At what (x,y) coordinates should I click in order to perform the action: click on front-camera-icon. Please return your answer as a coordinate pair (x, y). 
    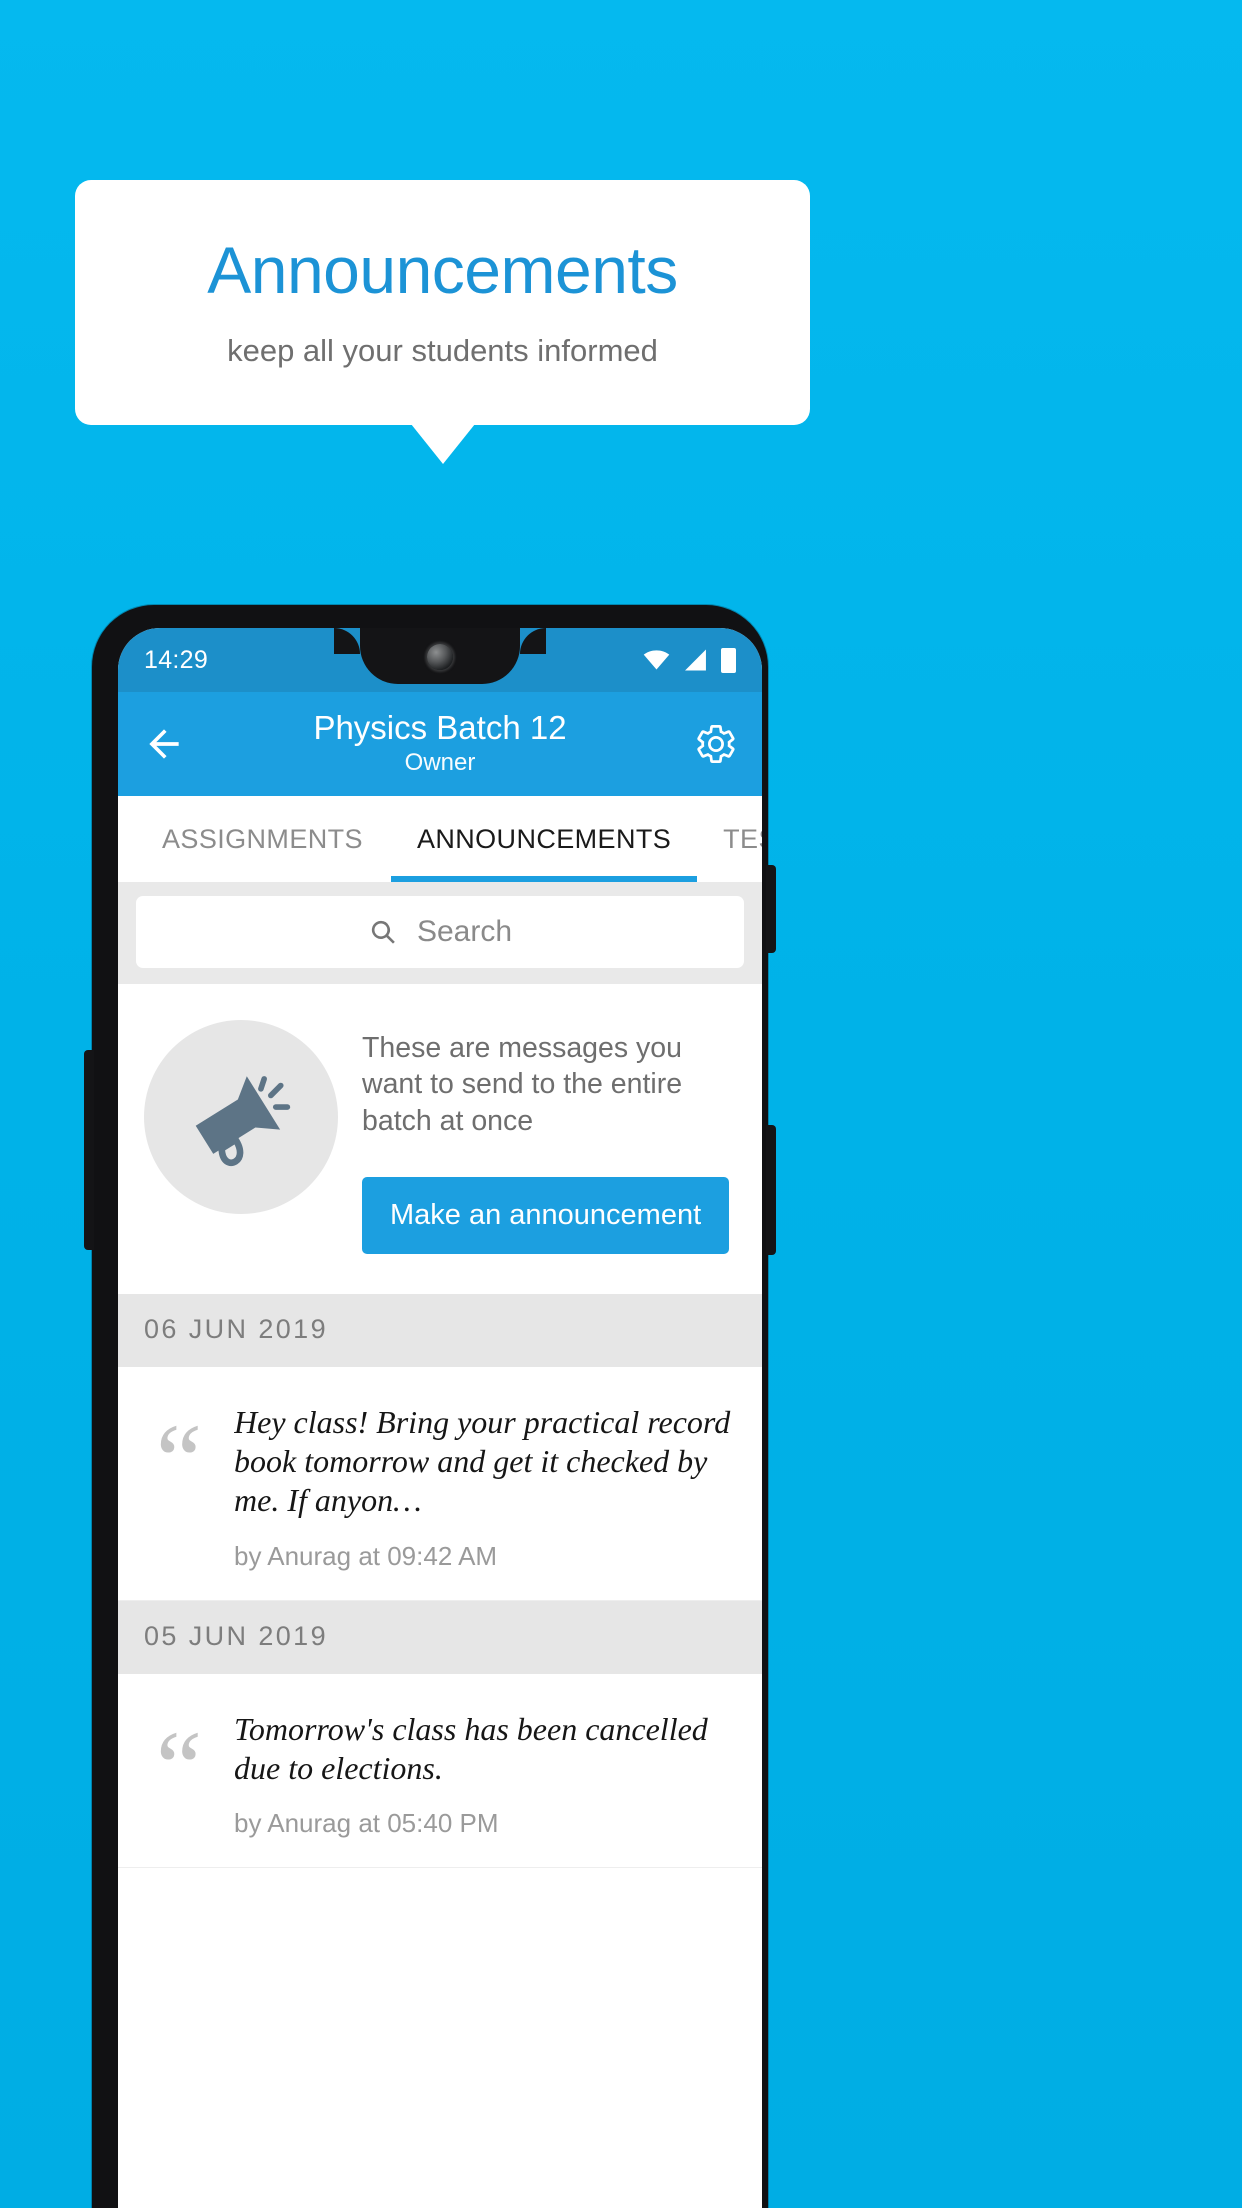
    Looking at the image, I should click on (440, 657).